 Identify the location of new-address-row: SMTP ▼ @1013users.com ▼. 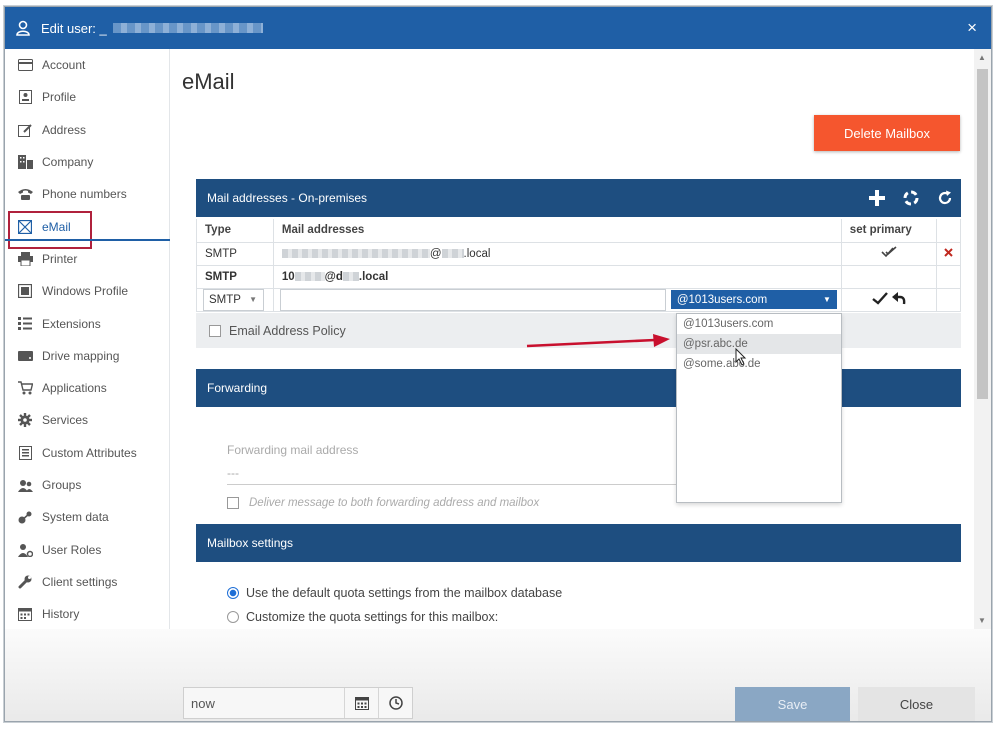
(578, 299).